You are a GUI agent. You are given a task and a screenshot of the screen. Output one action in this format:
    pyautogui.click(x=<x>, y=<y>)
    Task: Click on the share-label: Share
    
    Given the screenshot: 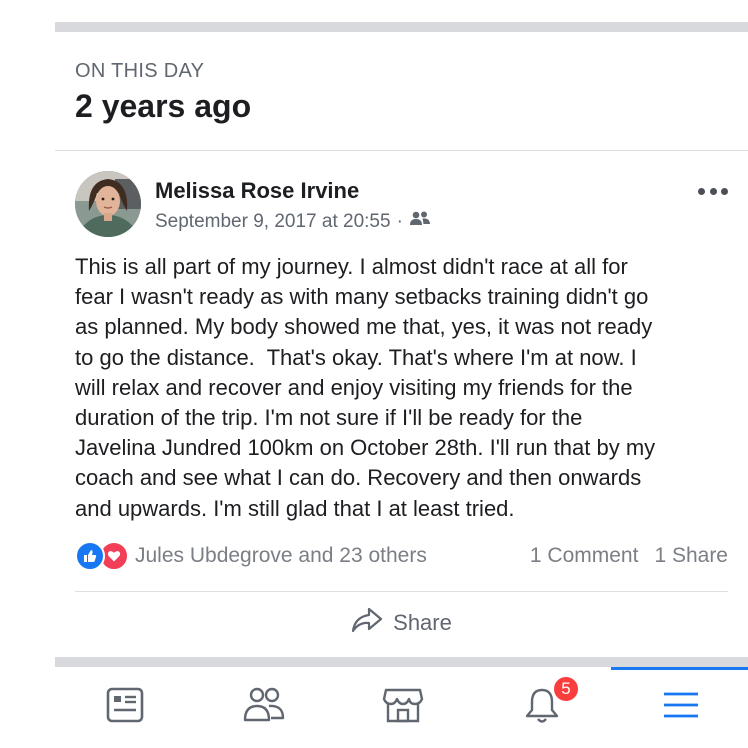 What is the action you would take?
    pyautogui.click(x=422, y=622)
    